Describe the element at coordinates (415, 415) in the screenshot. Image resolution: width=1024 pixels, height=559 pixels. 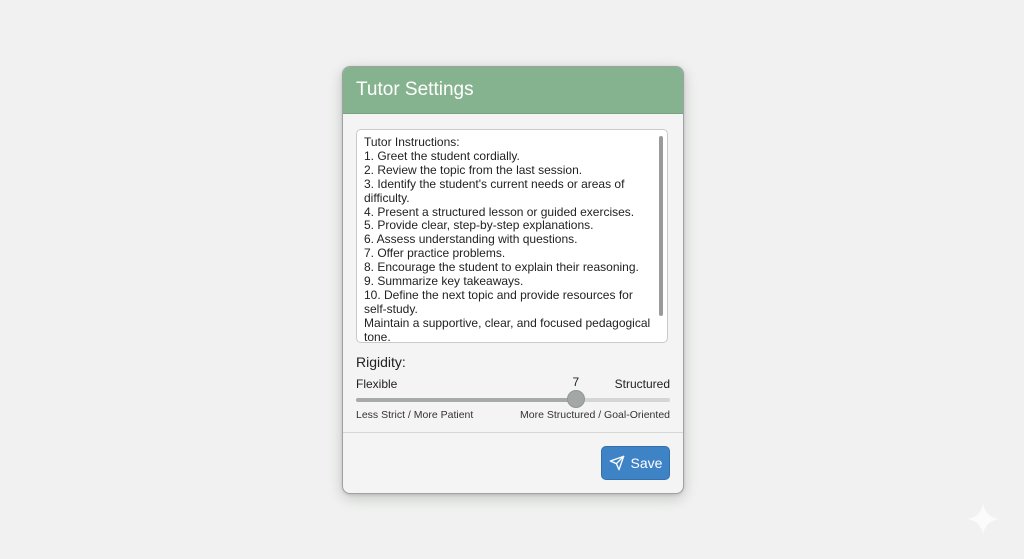
I see `slider-left-description: Less Strict / More Patient` at that location.